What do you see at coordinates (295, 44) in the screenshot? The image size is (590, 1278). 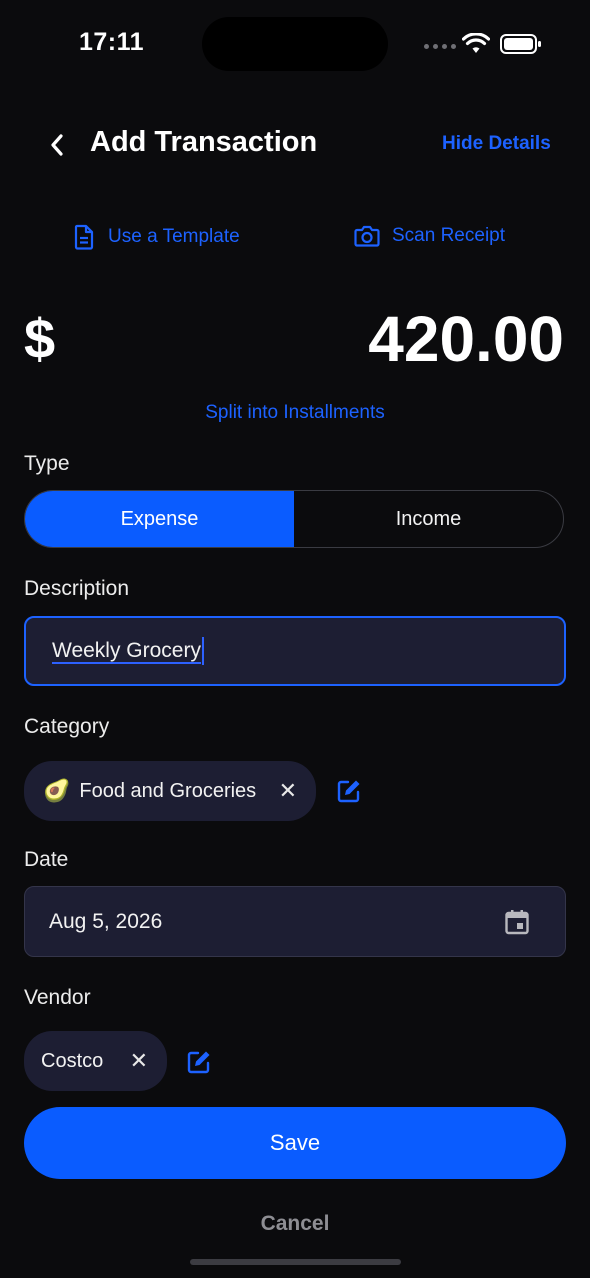 I see `dynamic-island` at bounding box center [295, 44].